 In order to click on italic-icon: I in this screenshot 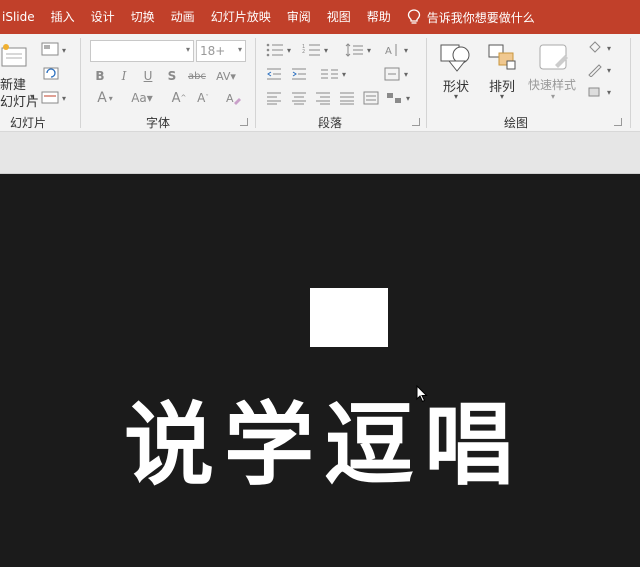, I will do `click(124, 76)`.